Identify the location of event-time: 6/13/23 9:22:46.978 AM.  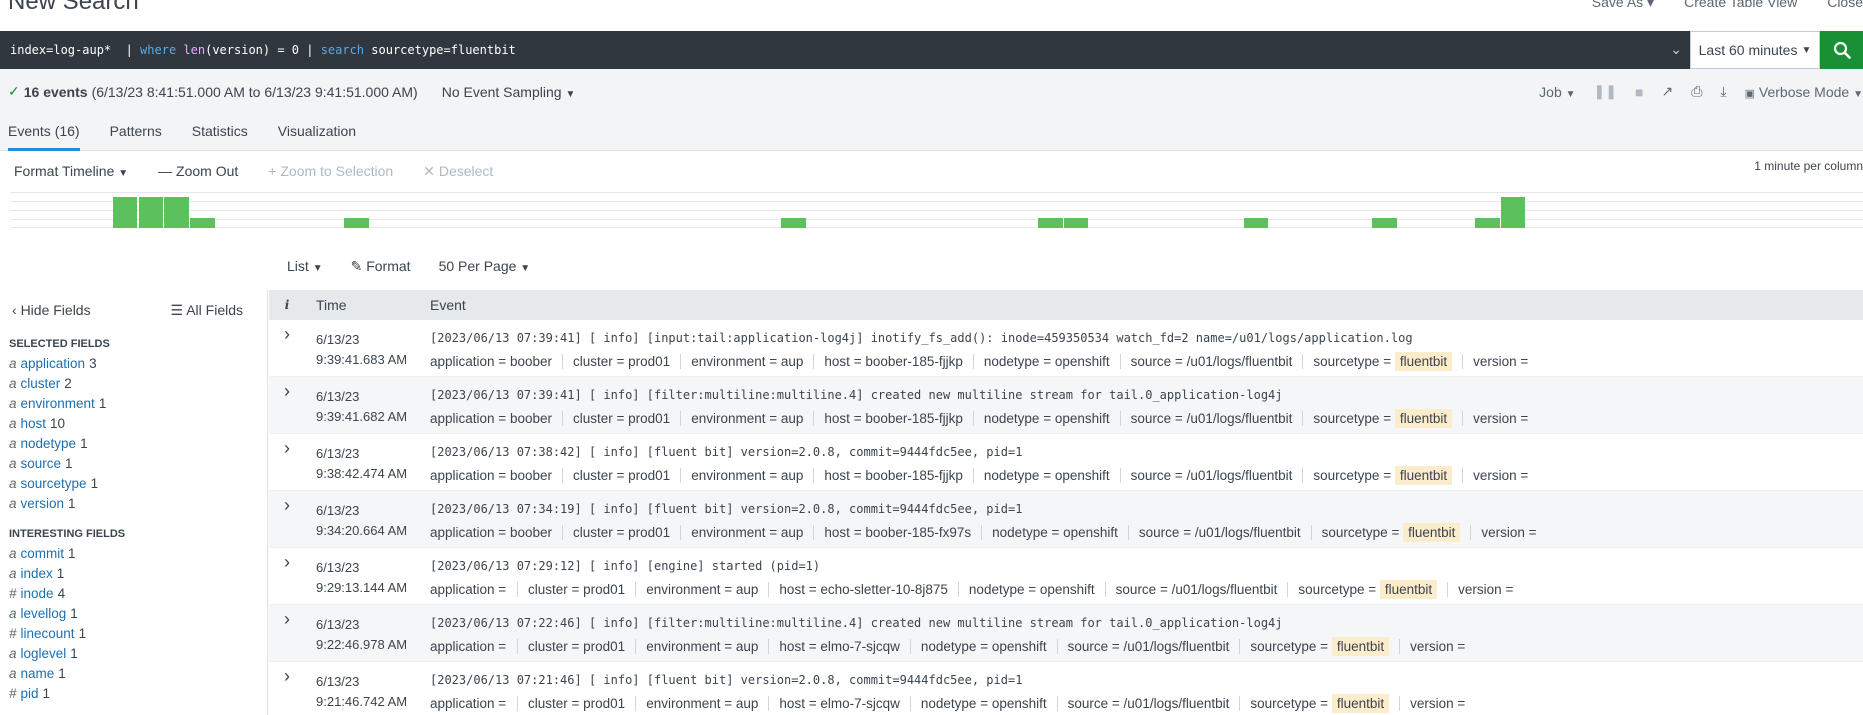
(366, 633).